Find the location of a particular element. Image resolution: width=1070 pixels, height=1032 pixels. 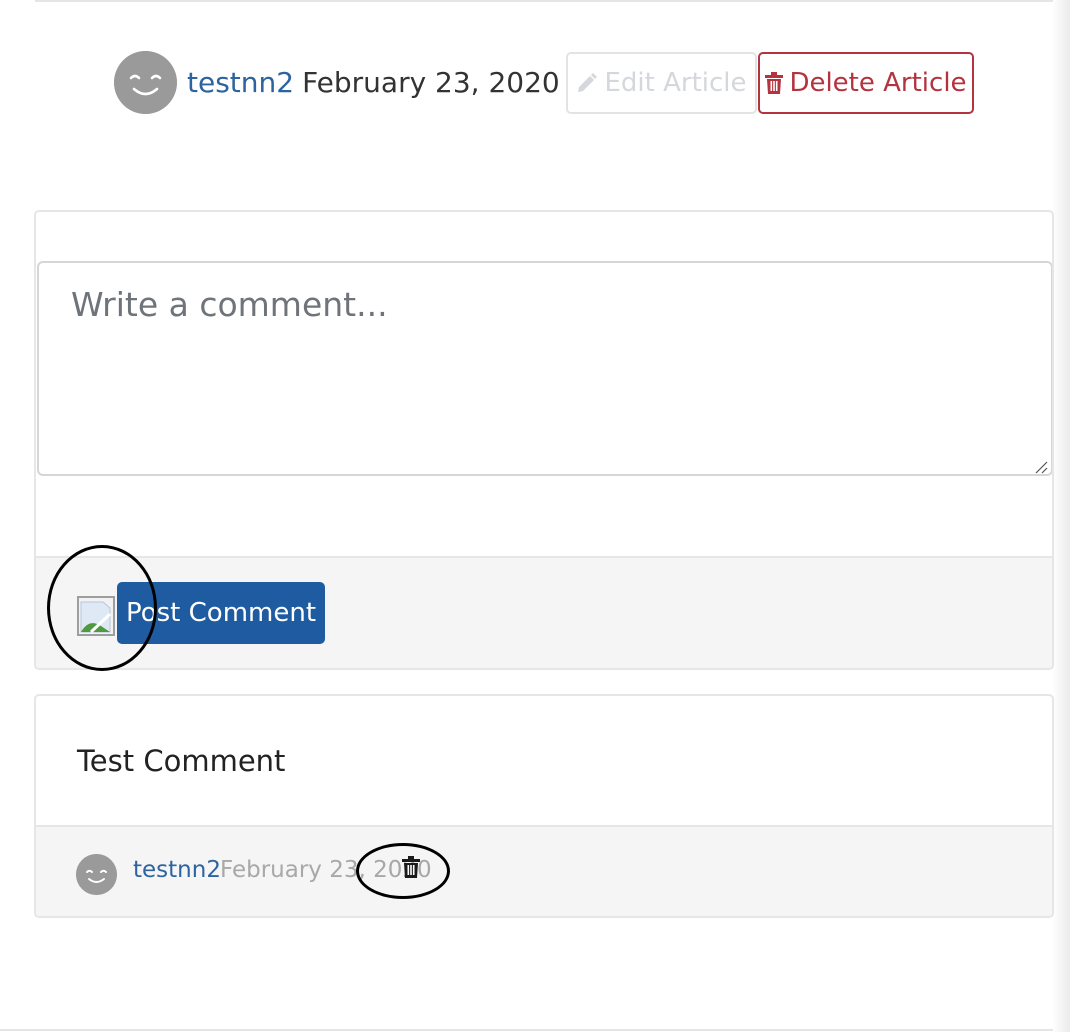

broken-image-icon is located at coordinates (96, 616).